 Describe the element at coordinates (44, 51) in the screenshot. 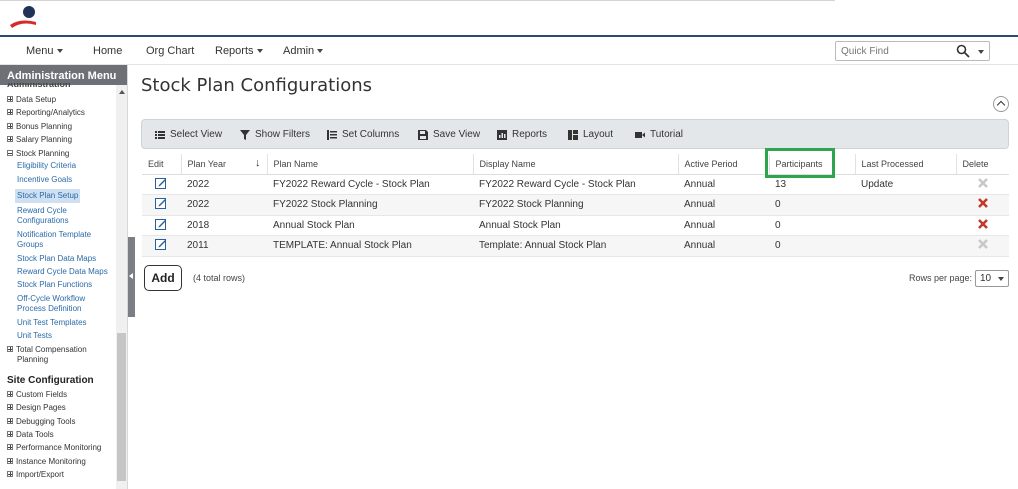

I see `nav-menu: Menu` at that location.